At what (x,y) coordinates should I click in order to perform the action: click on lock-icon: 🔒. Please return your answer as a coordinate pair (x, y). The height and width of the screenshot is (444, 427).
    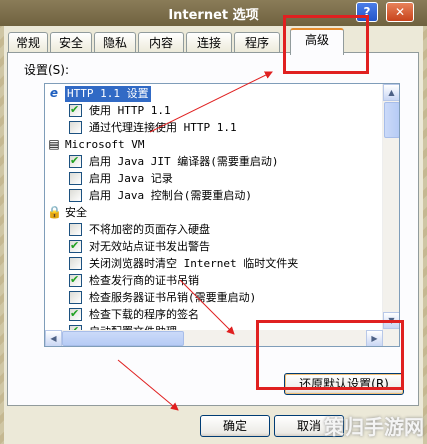
    Looking at the image, I should click on (54, 212).